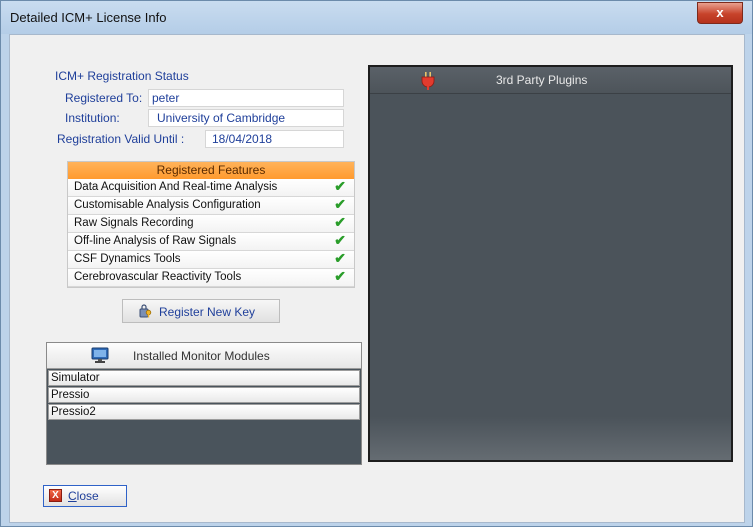 This screenshot has width=753, height=527. I want to click on institution-value: University of Cambridge, so click(246, 118).